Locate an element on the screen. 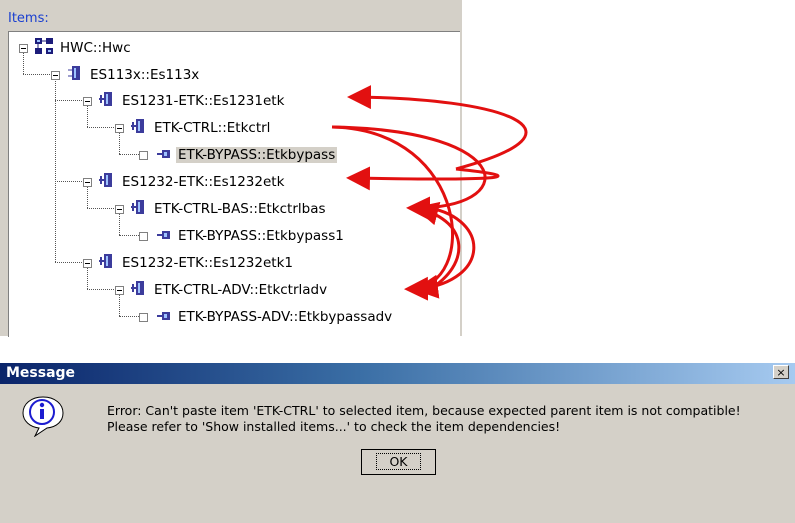  tree-item-es1232-1: ES1232-ETK::Es1232etk1 is located at coordinates (189, 263).